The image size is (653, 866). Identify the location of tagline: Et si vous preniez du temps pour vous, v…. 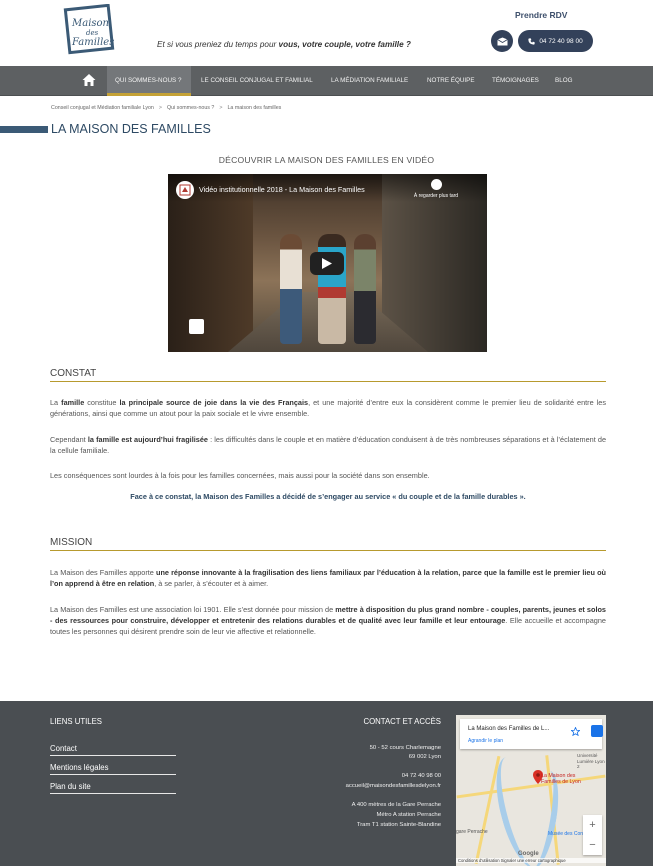
(284, 44).